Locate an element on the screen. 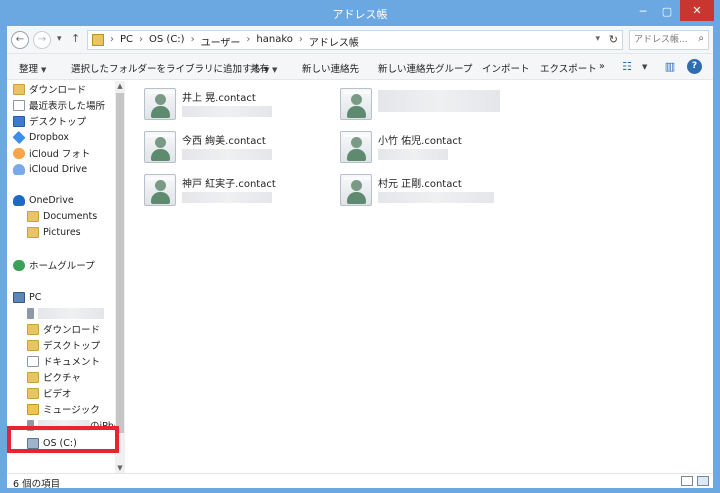 The image size is (720, 493). nav-item-recent-places: 最近表示した場所 is located at coordinates (59, 105).